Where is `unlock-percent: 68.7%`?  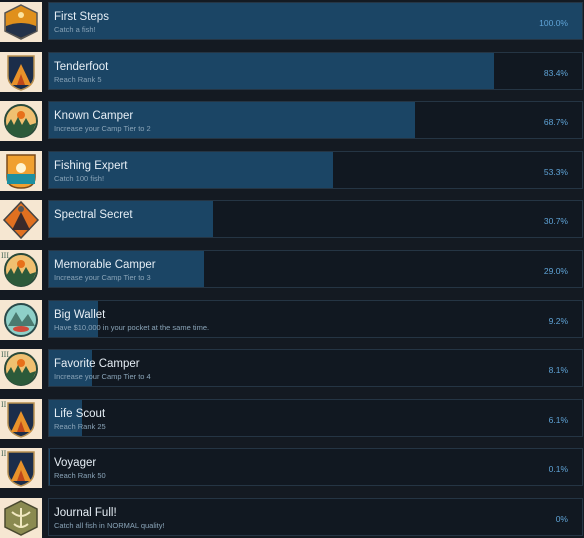
unlock-percent: 68.7% is located at coordinates (555, 122).